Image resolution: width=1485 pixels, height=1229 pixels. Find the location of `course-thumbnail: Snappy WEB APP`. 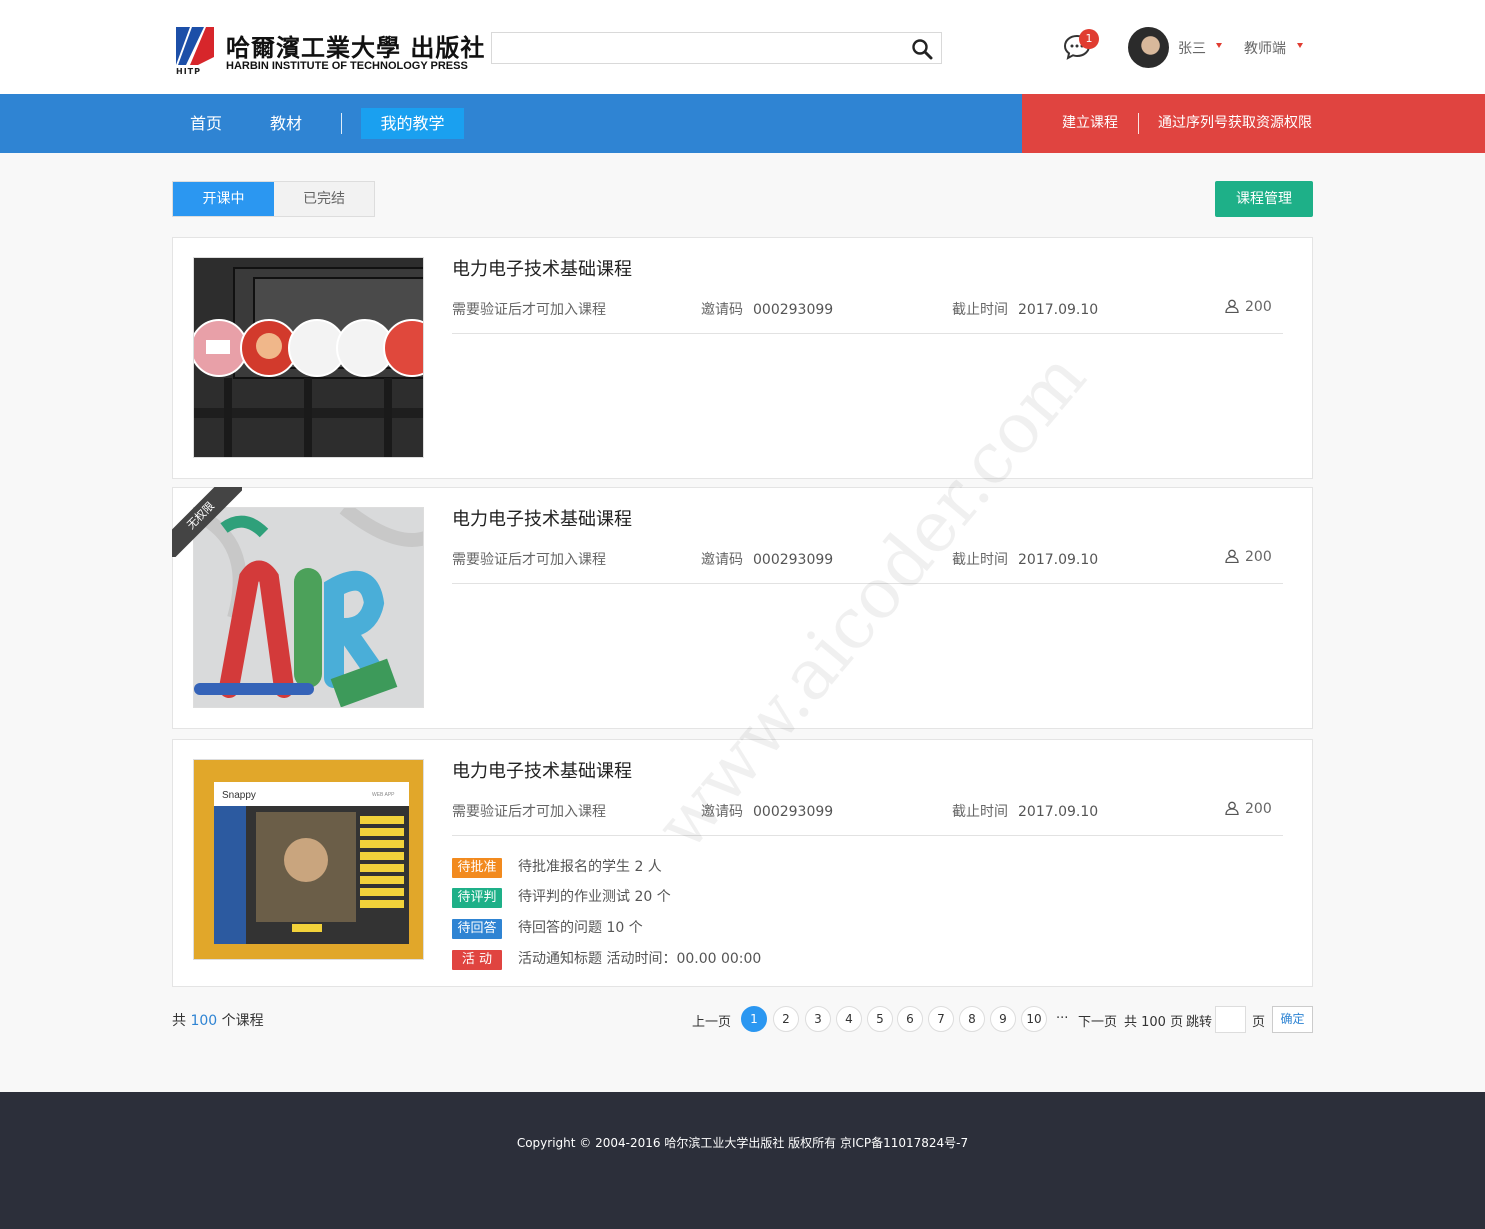

course-thumbnail: Snappy WEB APP is located at coordinates (308, 859).